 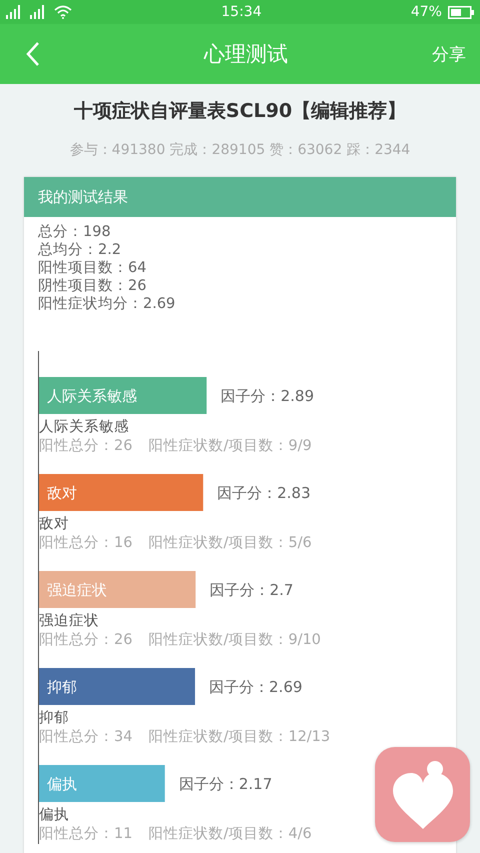 What do you see at coordinates (246, 54) in the screenshot?
I see `page-title: 心理测试` at bounding box center [246, 54].